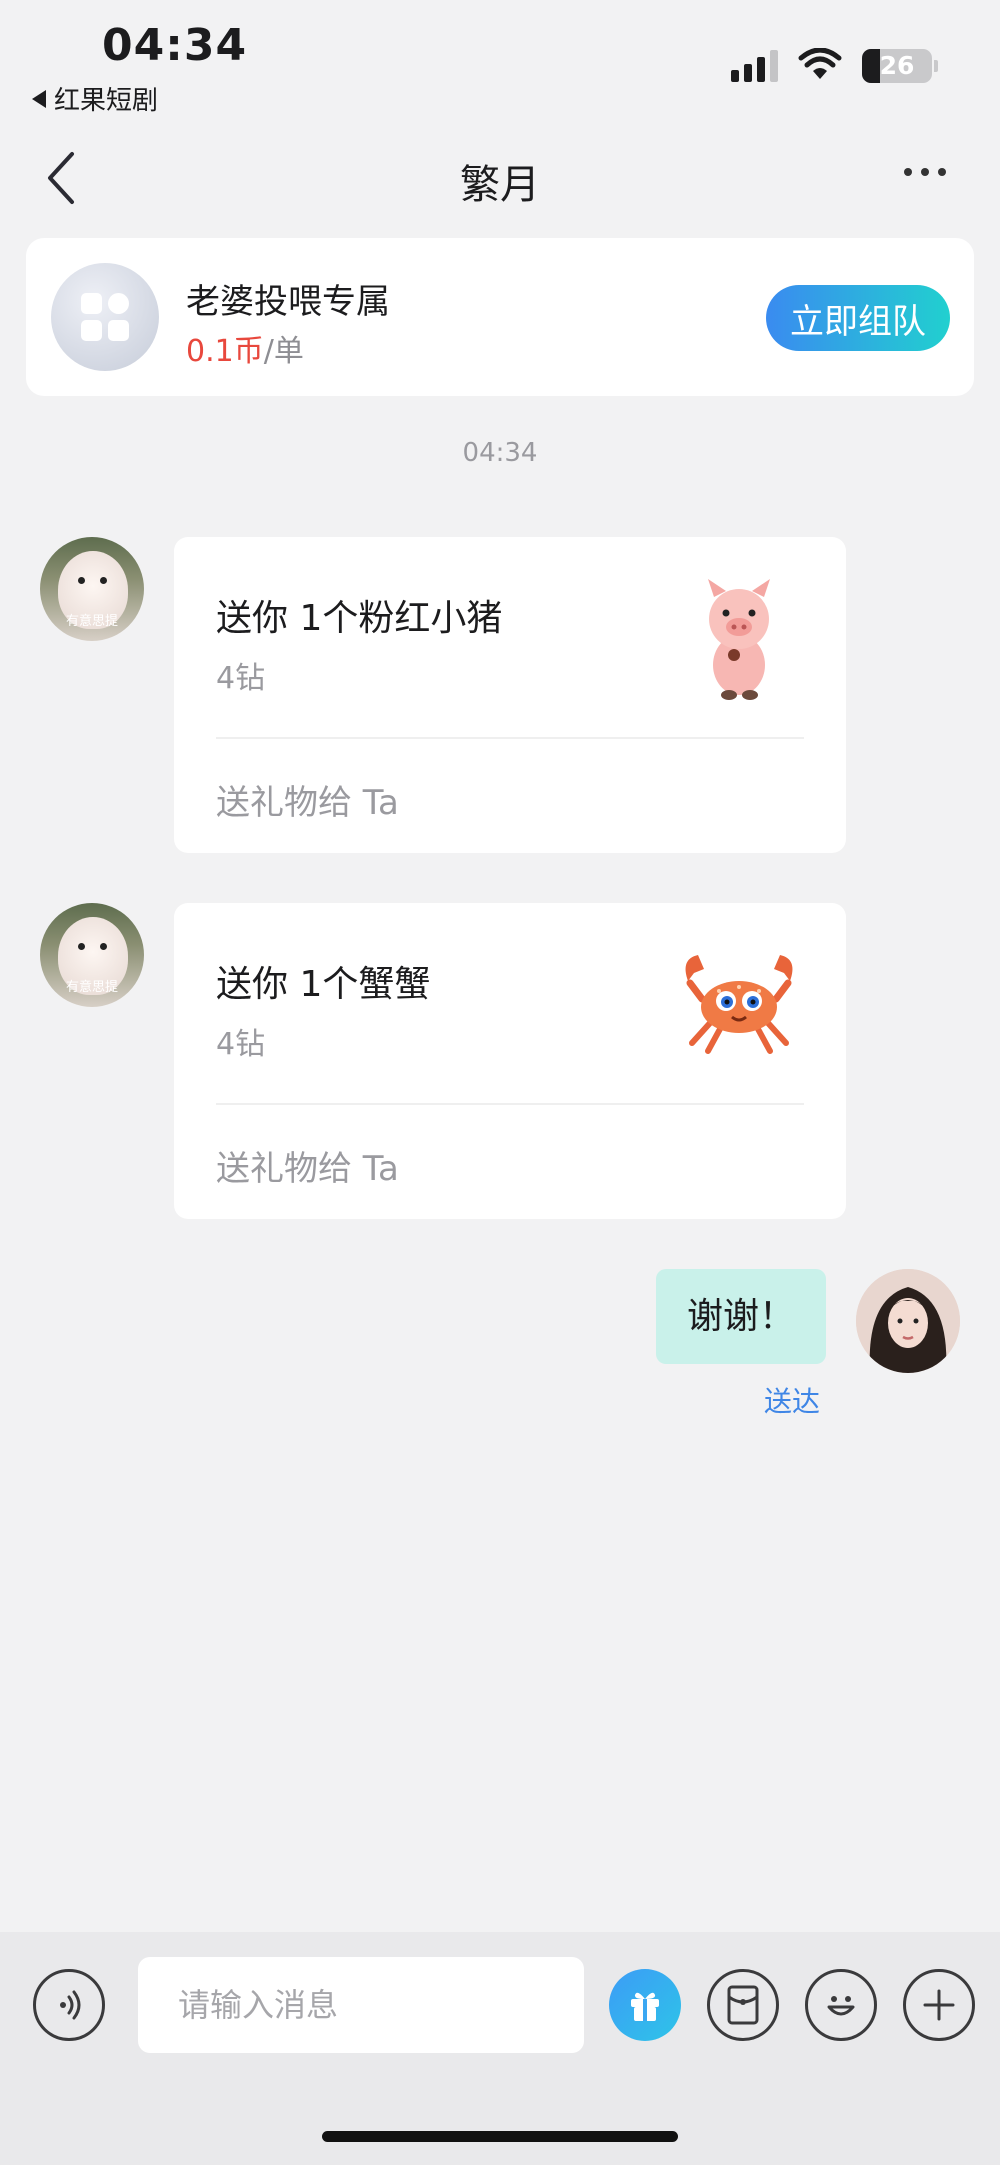  Describe the element at coordinates (225, 351) in the screenshot. I see `price-value: 0.1币` at that location.